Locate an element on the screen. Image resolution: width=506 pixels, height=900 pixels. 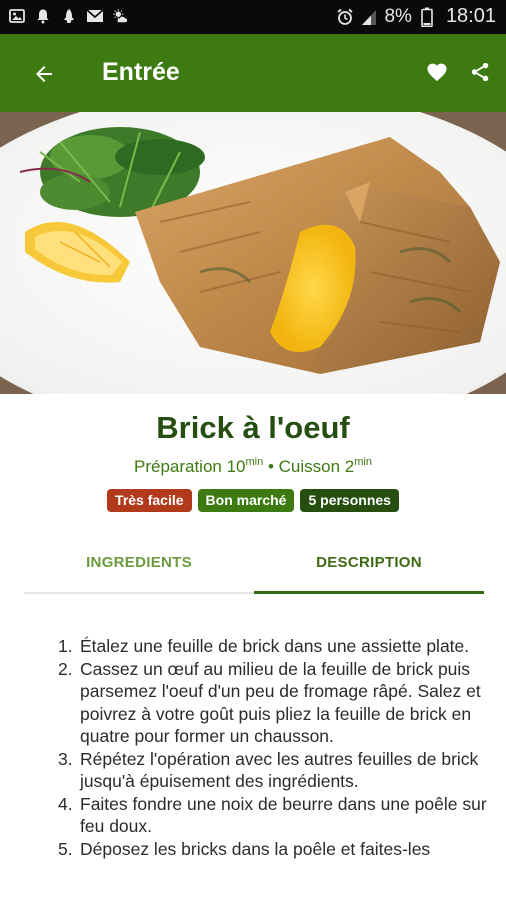
tab-ingredients: INGREDIENTS is located at coordinates (139, 566).